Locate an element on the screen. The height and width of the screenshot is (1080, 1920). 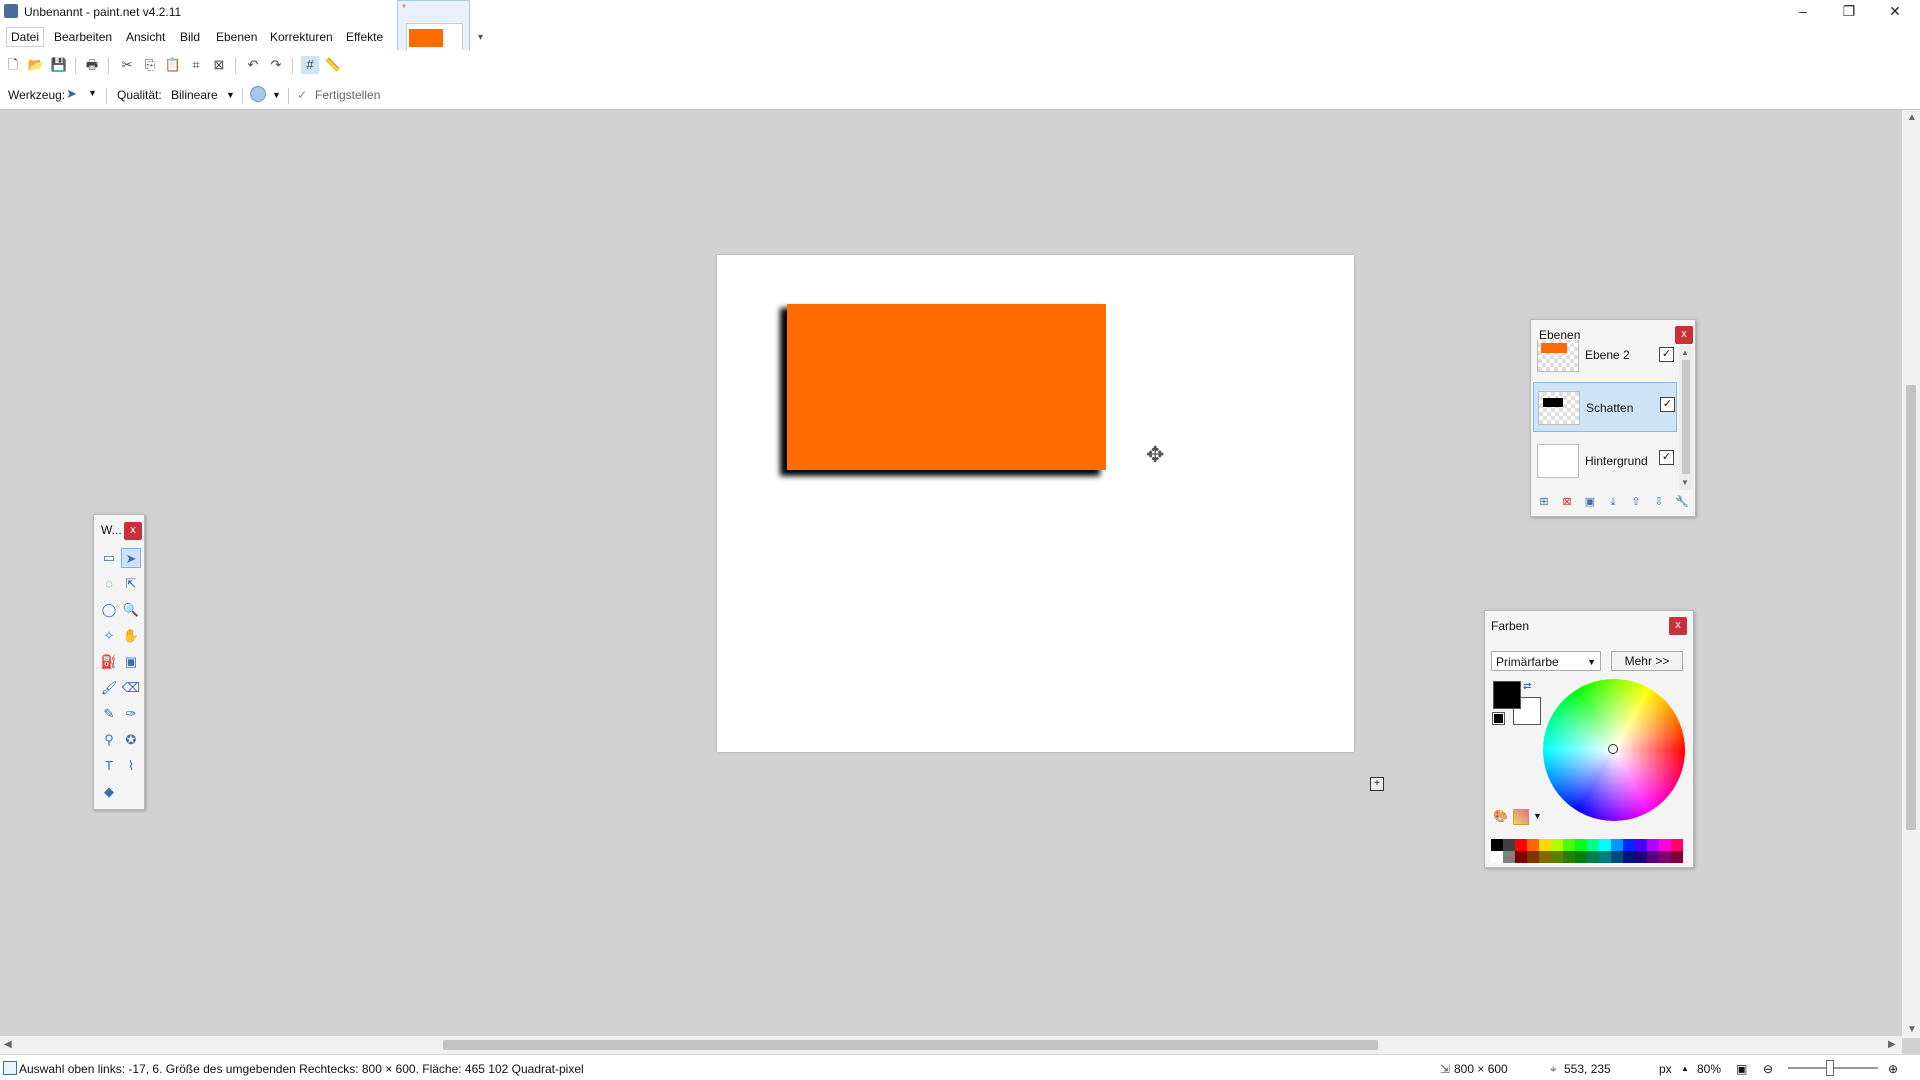
undo-icon: ↶ is located at coordinates (253, 65).